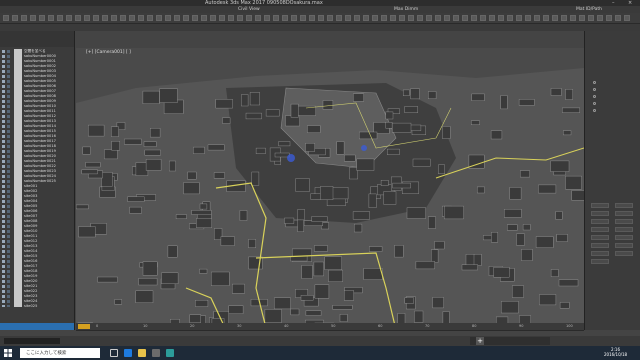 This screenshot has height=360, width=640. What do you see at coordinates (249, 9) in the screenshot?
I see `menu-item: Civil View` at bounding box center [249, 9].